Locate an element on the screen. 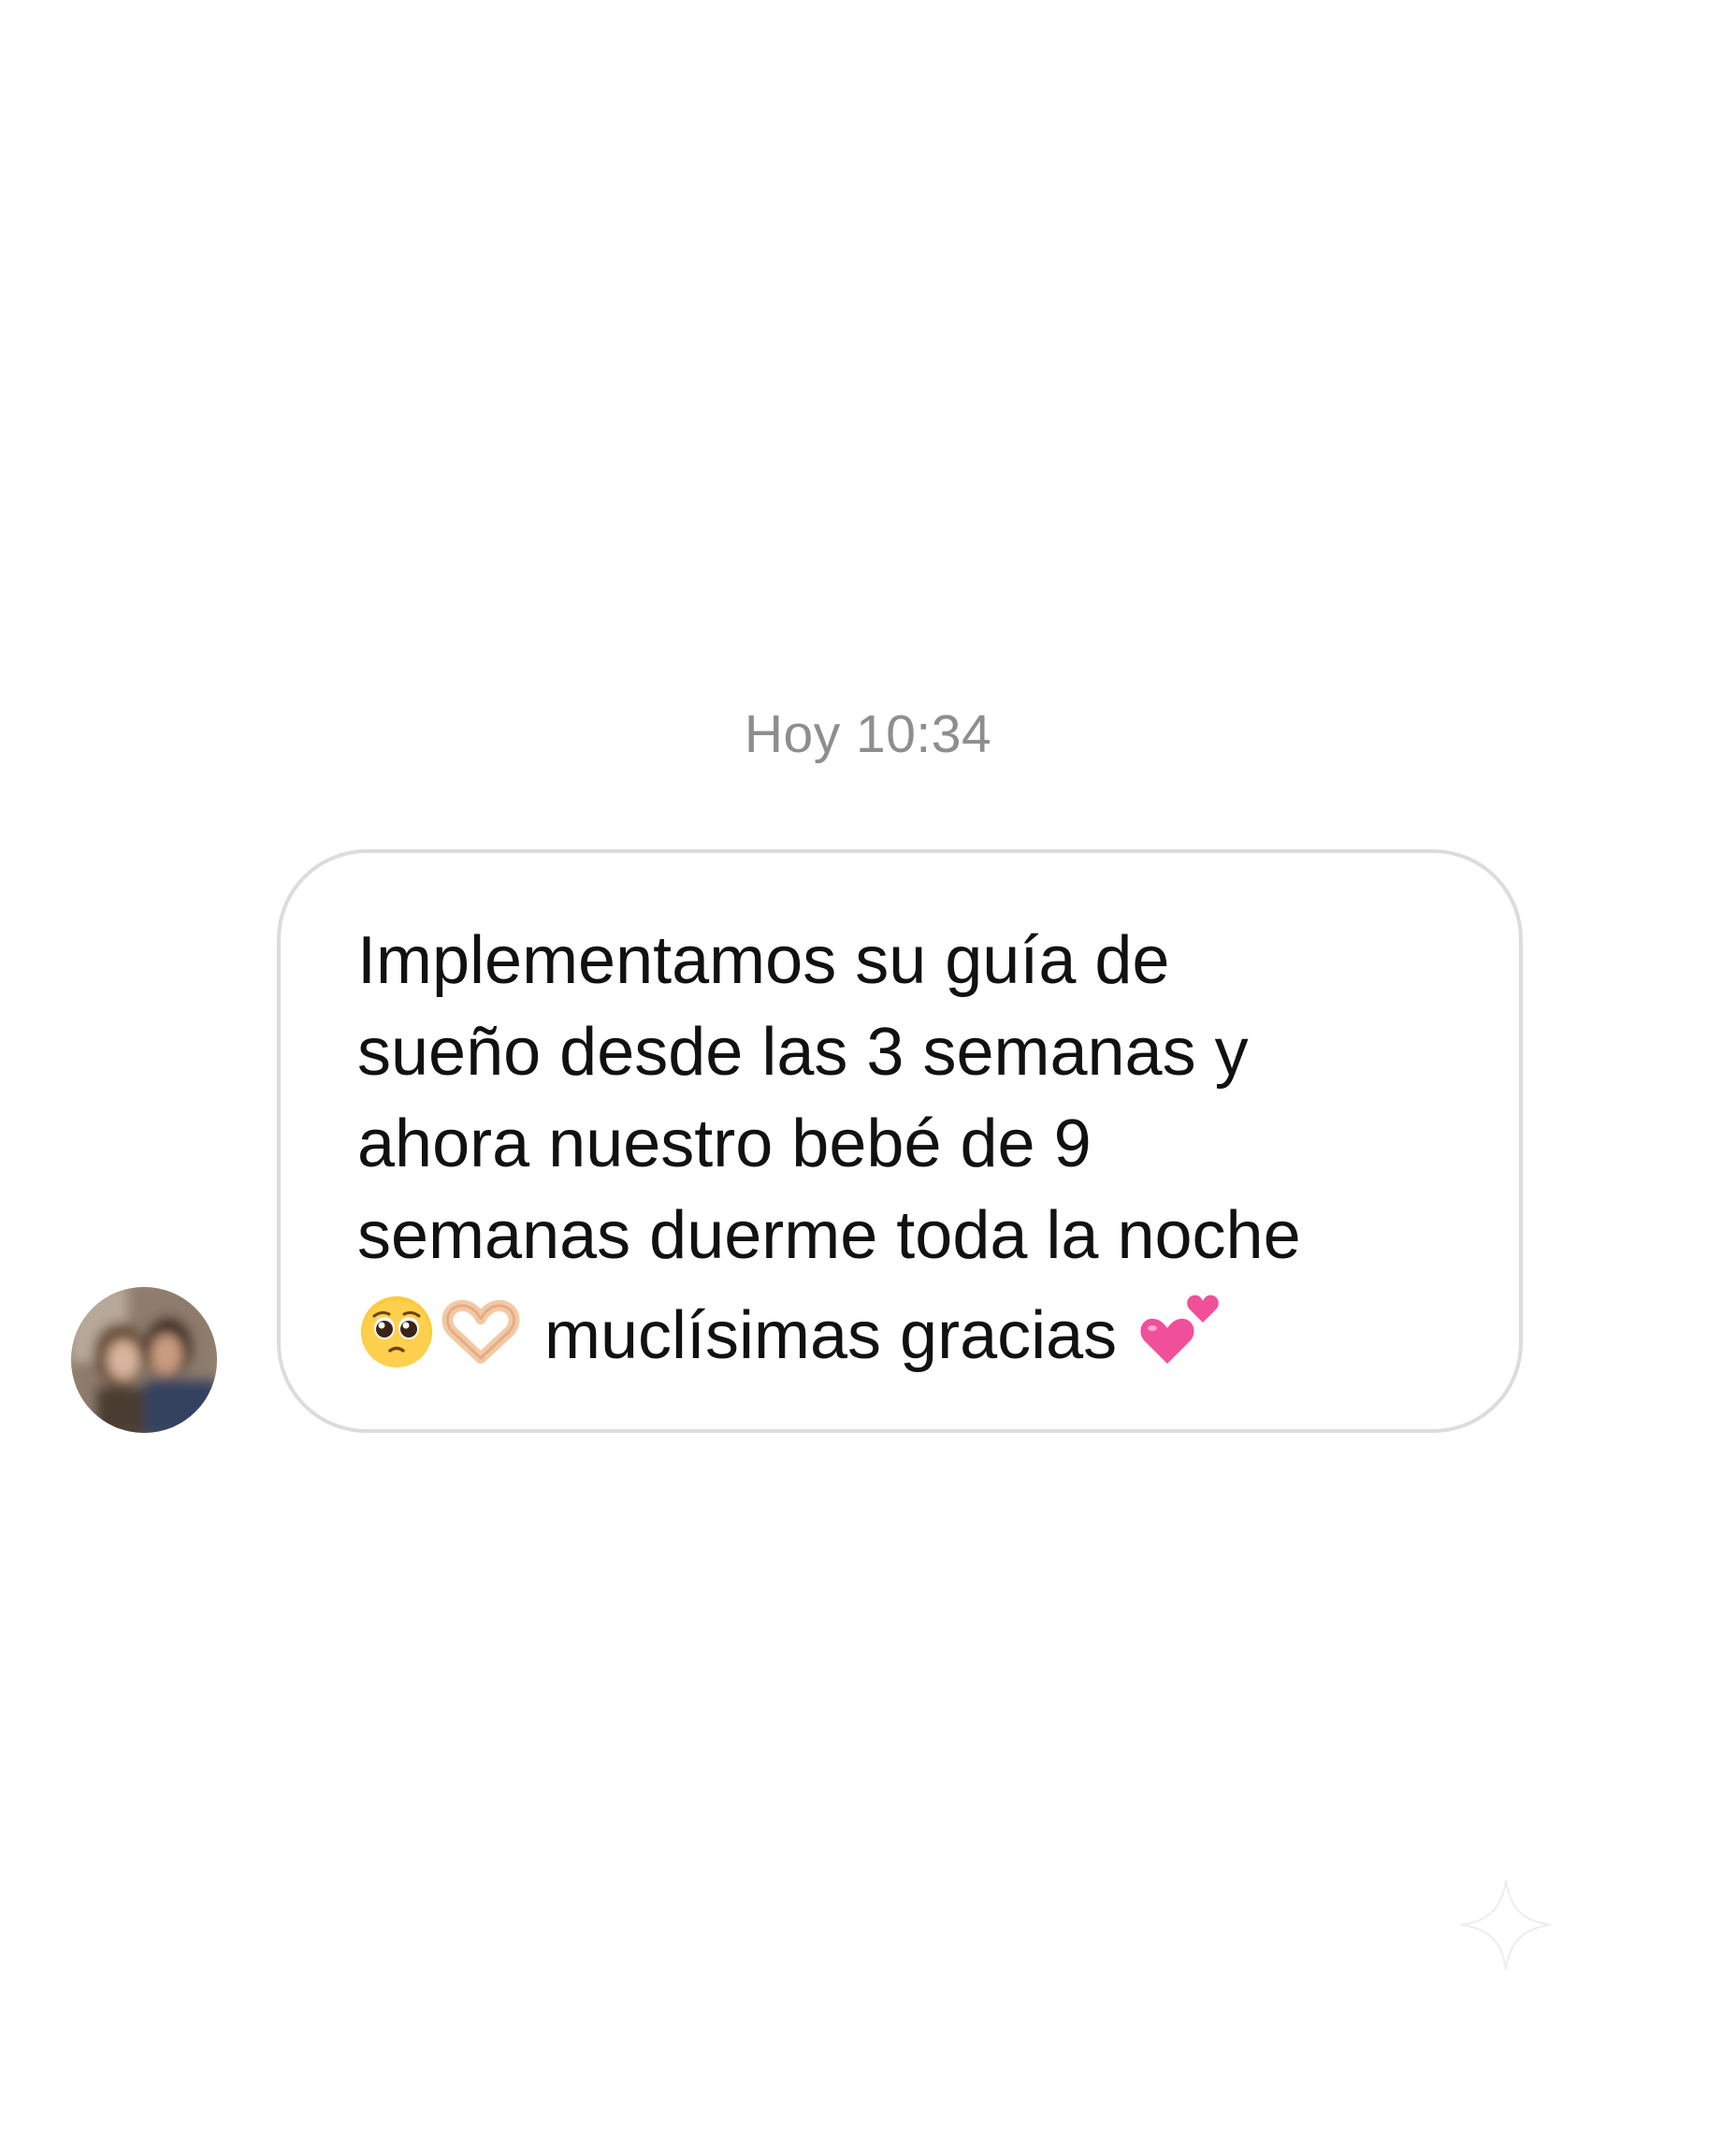 The image size is (1736, 2155). heart-hands-icon is located at coordinates (481, 1344).